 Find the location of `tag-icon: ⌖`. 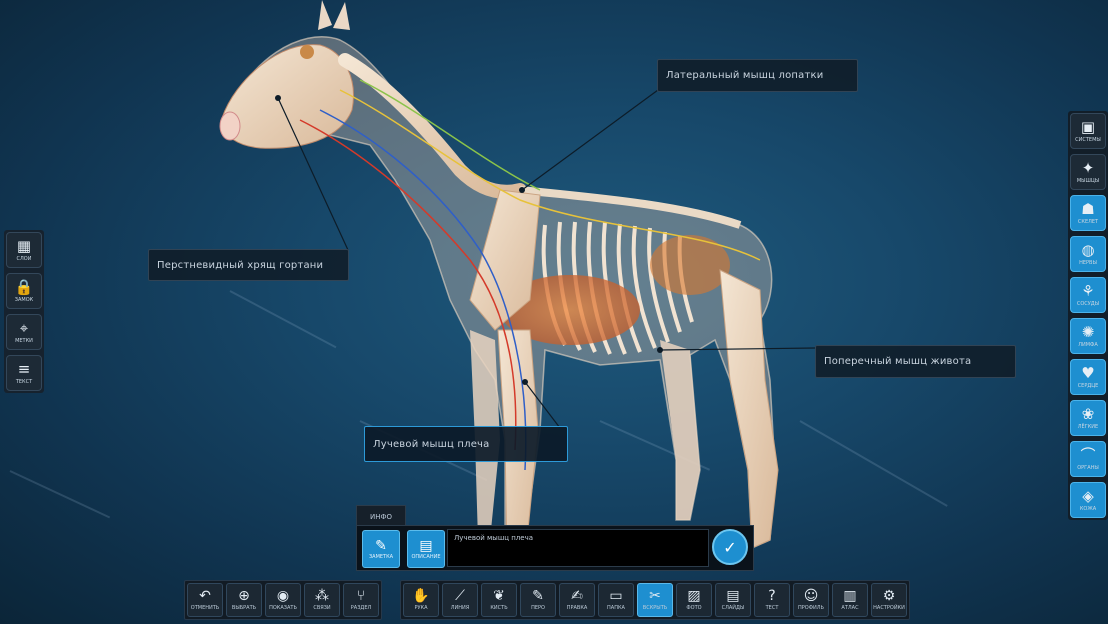

tag-icon: ⌖ is located at coordinates (24, 327).